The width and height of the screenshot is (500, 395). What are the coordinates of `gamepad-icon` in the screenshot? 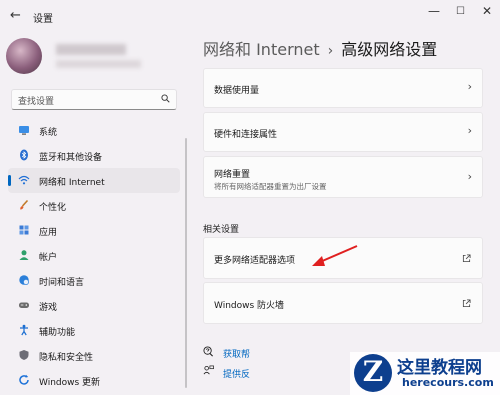 It's located at (24, 305).